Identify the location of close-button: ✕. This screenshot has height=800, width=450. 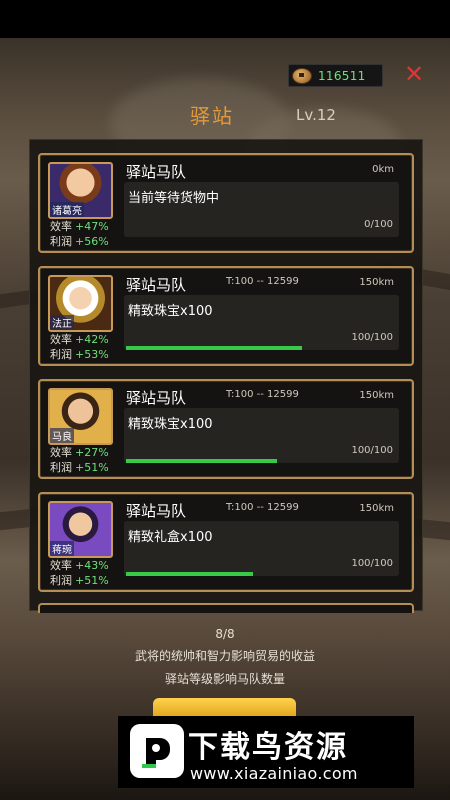
(414, 74).